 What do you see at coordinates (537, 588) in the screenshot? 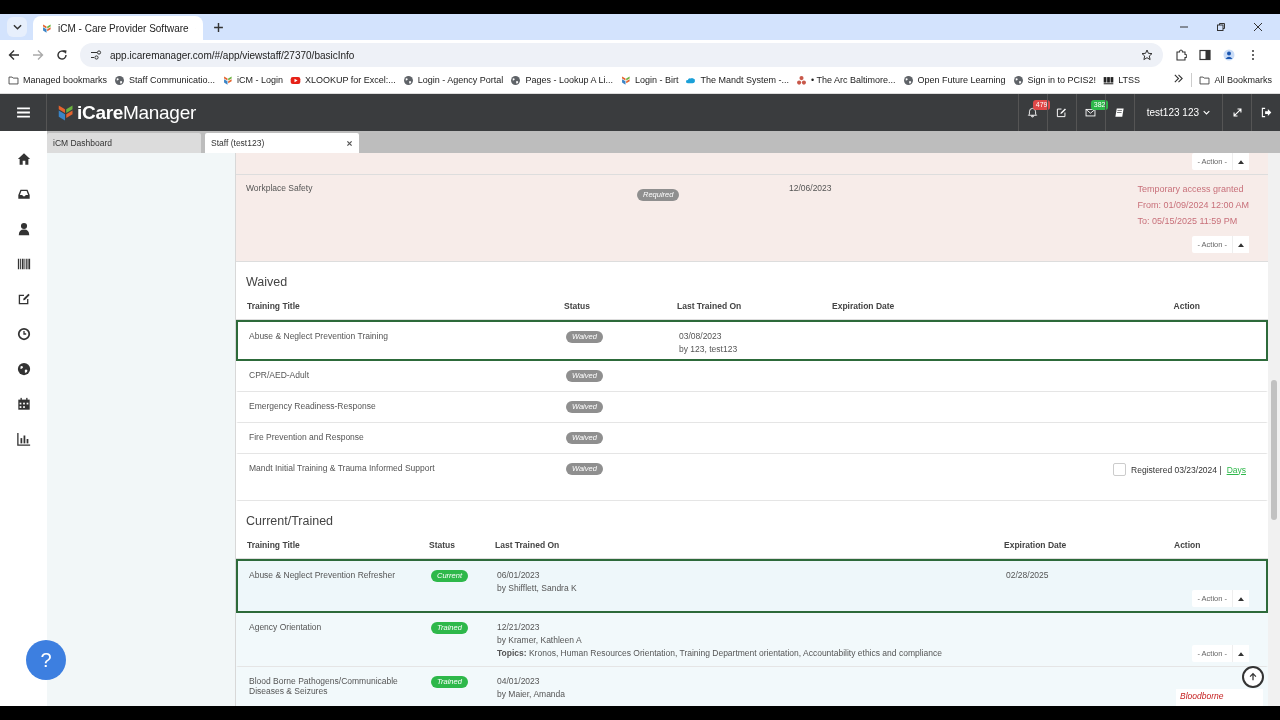
I see `trainer-name: by Shifflett, Sandra K` at bounding box center [537, 588].